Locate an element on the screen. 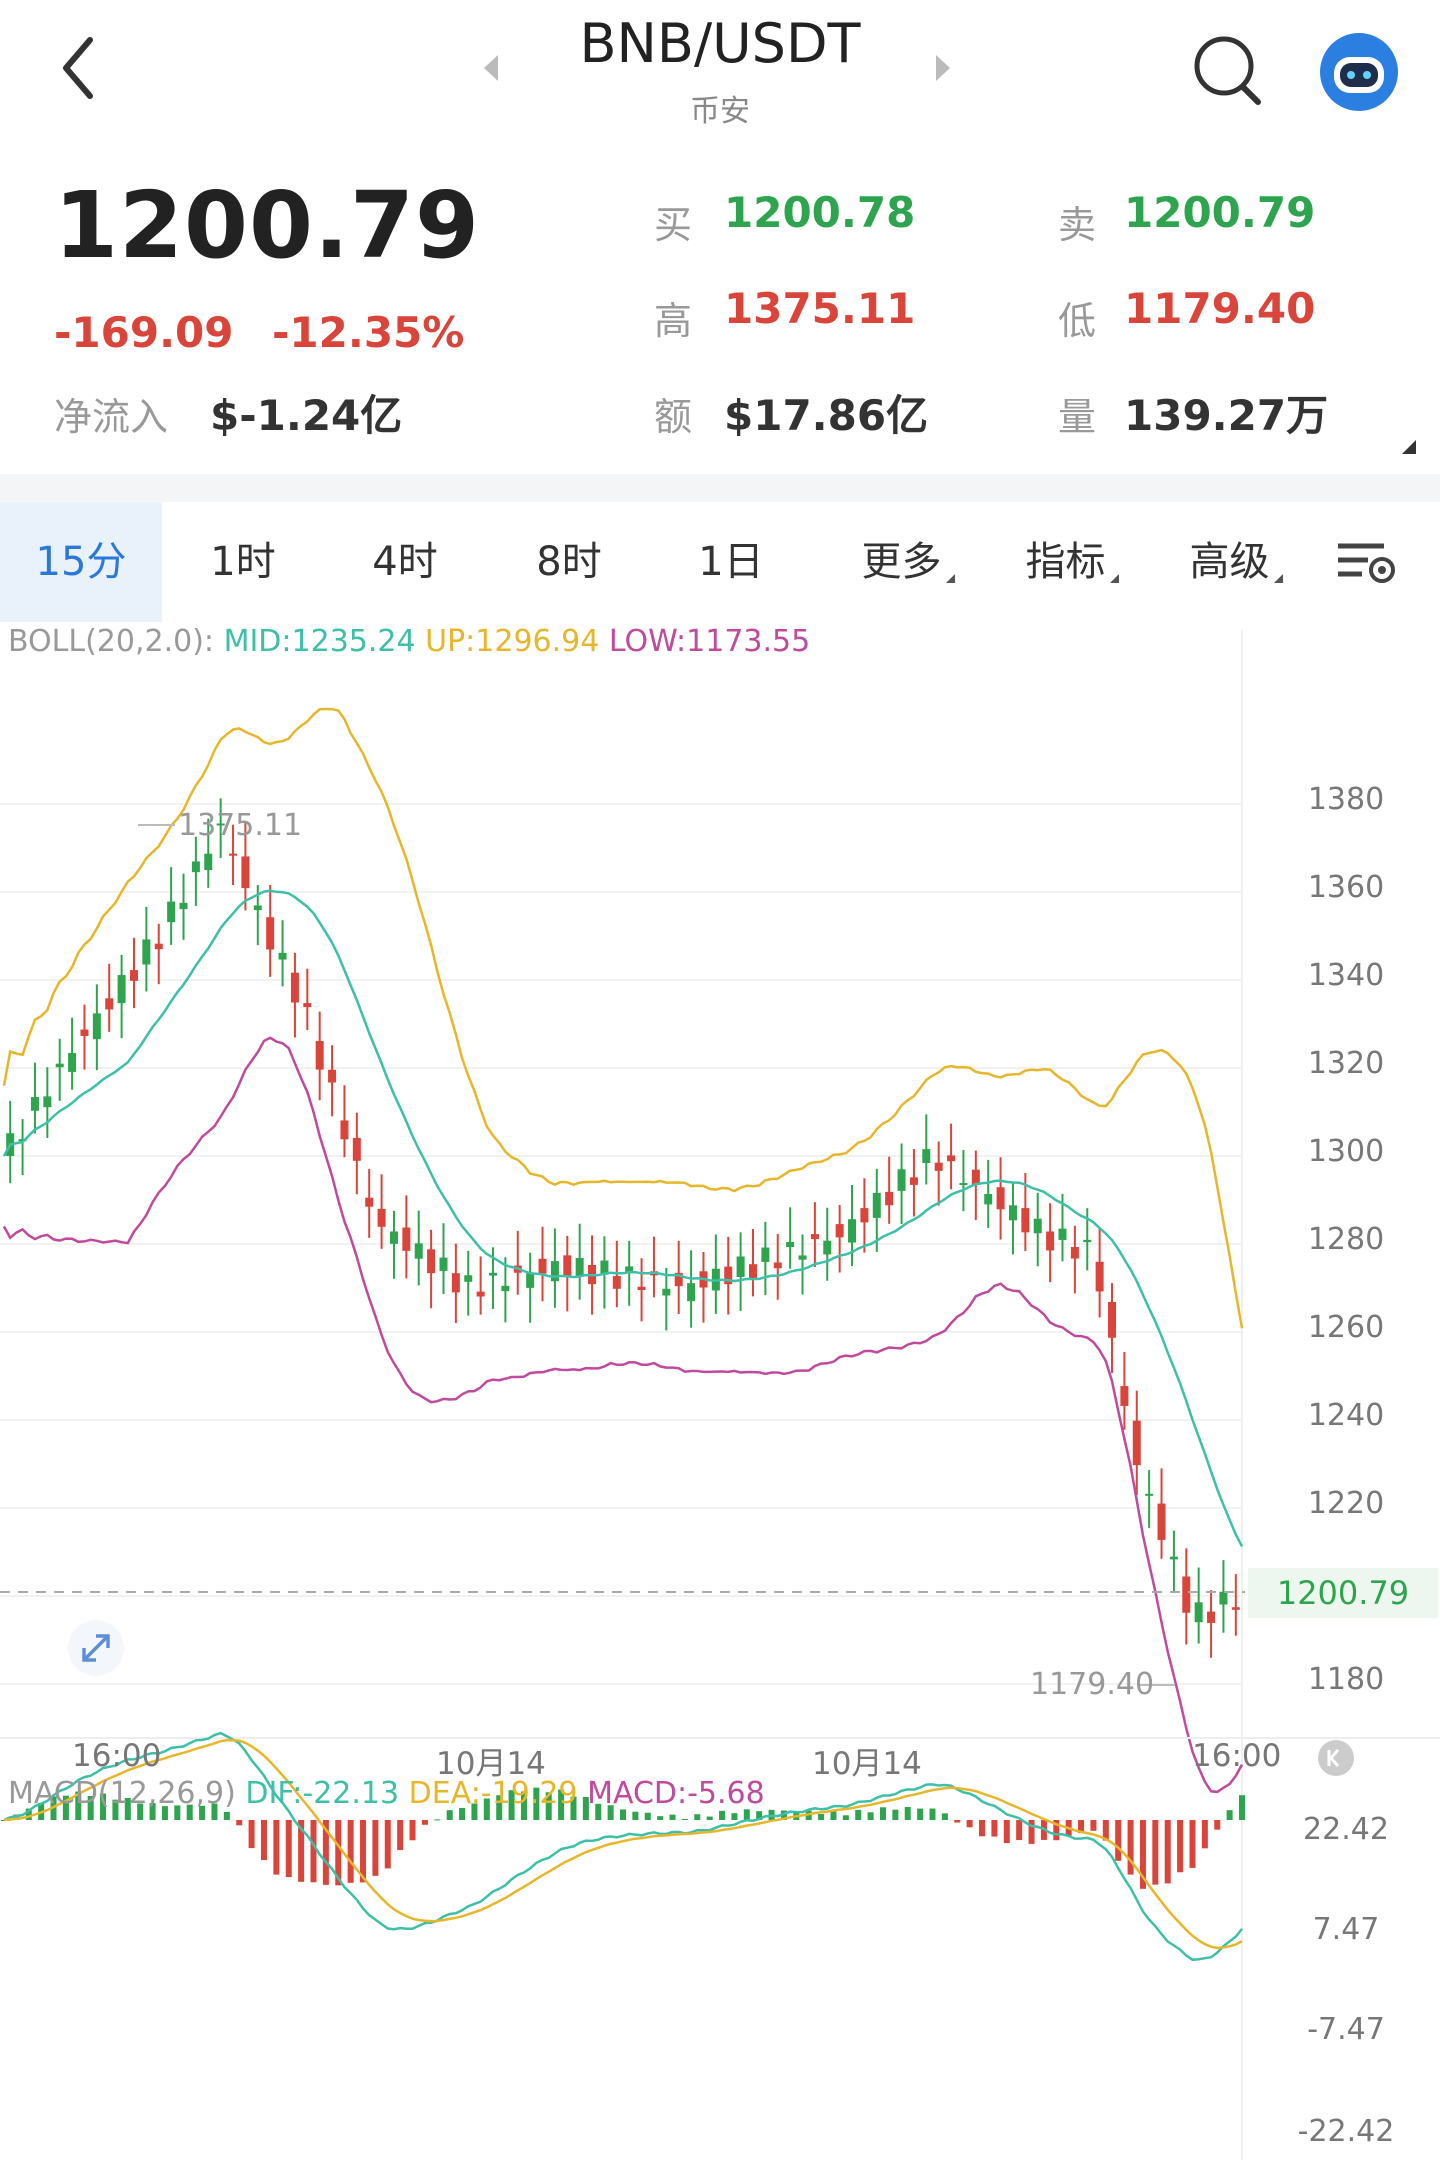  tab-indicators: 指标 is located at coordinates (1072, 562).